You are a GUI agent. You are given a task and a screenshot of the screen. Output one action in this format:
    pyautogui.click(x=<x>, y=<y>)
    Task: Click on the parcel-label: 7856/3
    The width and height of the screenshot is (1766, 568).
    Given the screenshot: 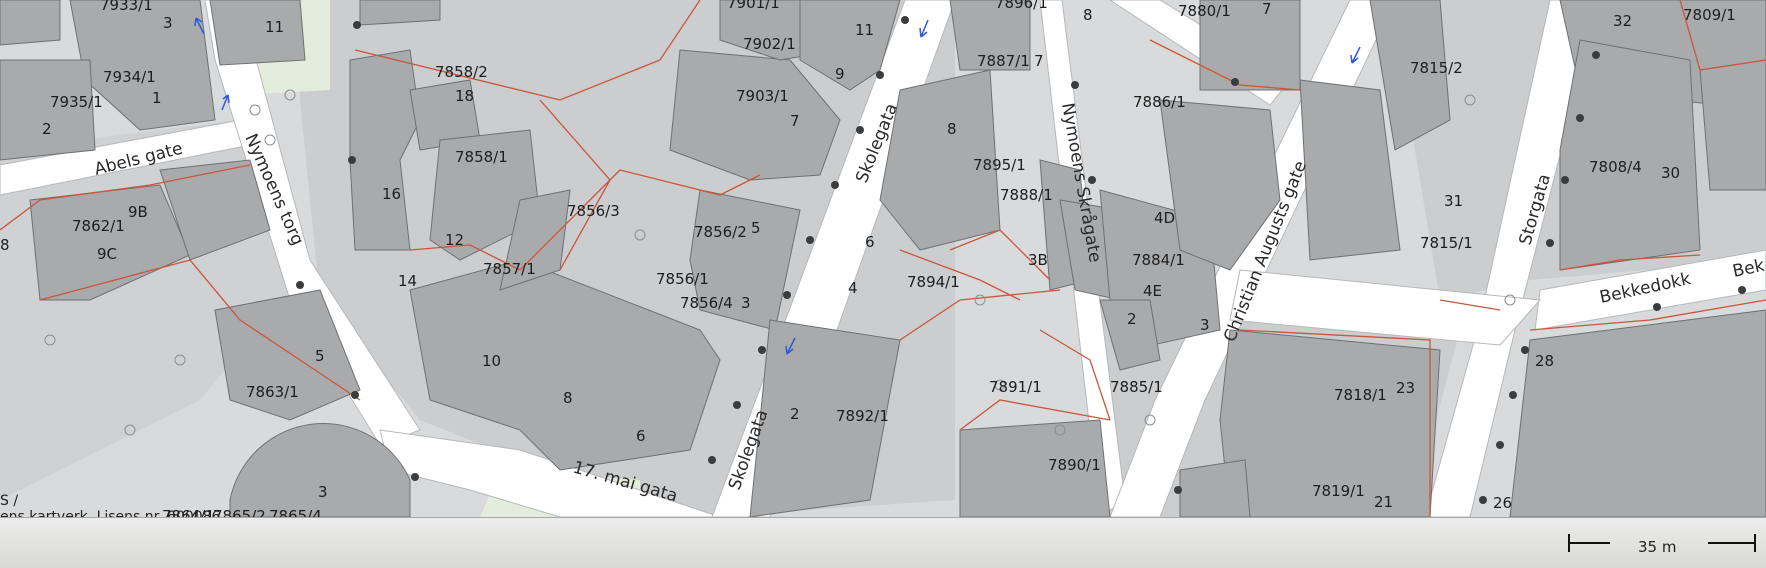 What is the action you would take?
    pyautogui.click(x=593, y=211)
    